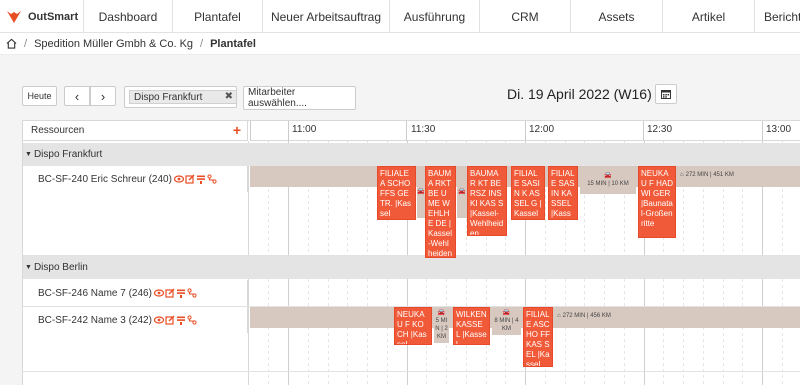  What do you see at coordinates (11, 43) in the screenshot?
I see `home-icon` at bounding box center [11, 43].